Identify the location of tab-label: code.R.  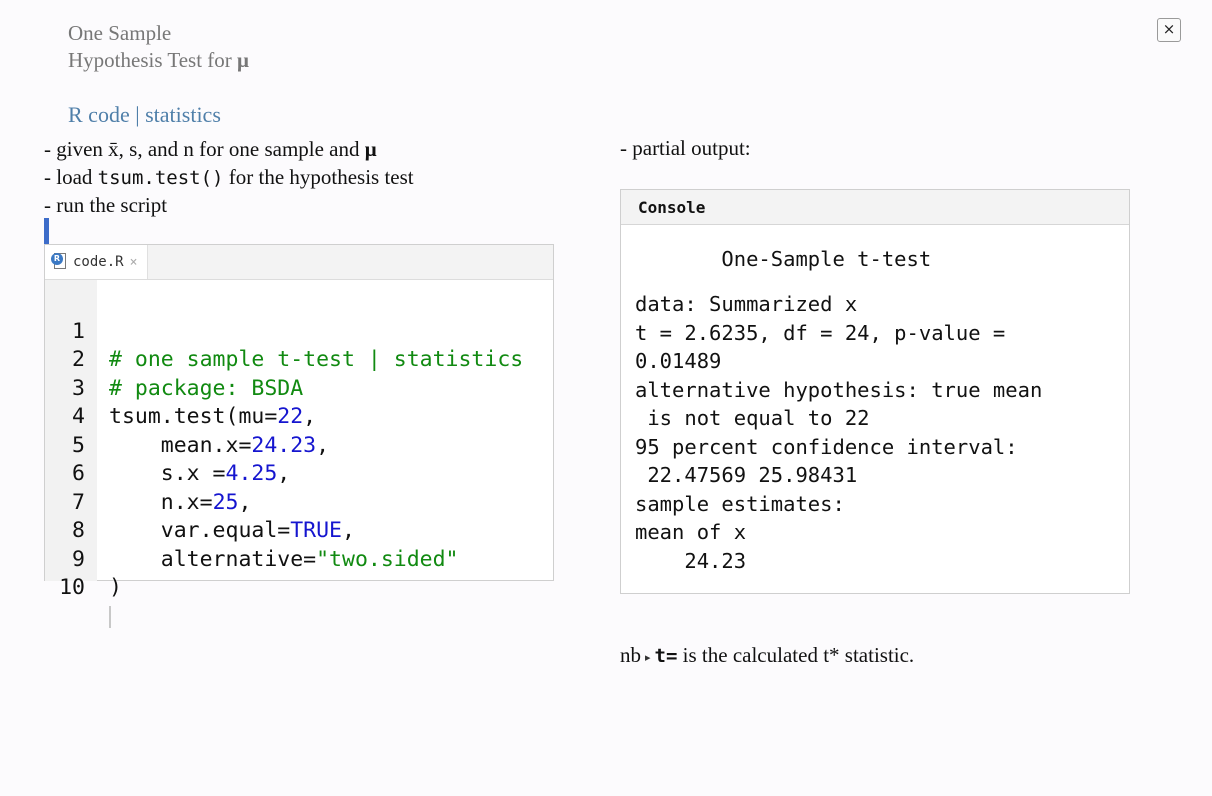
(98, 262).